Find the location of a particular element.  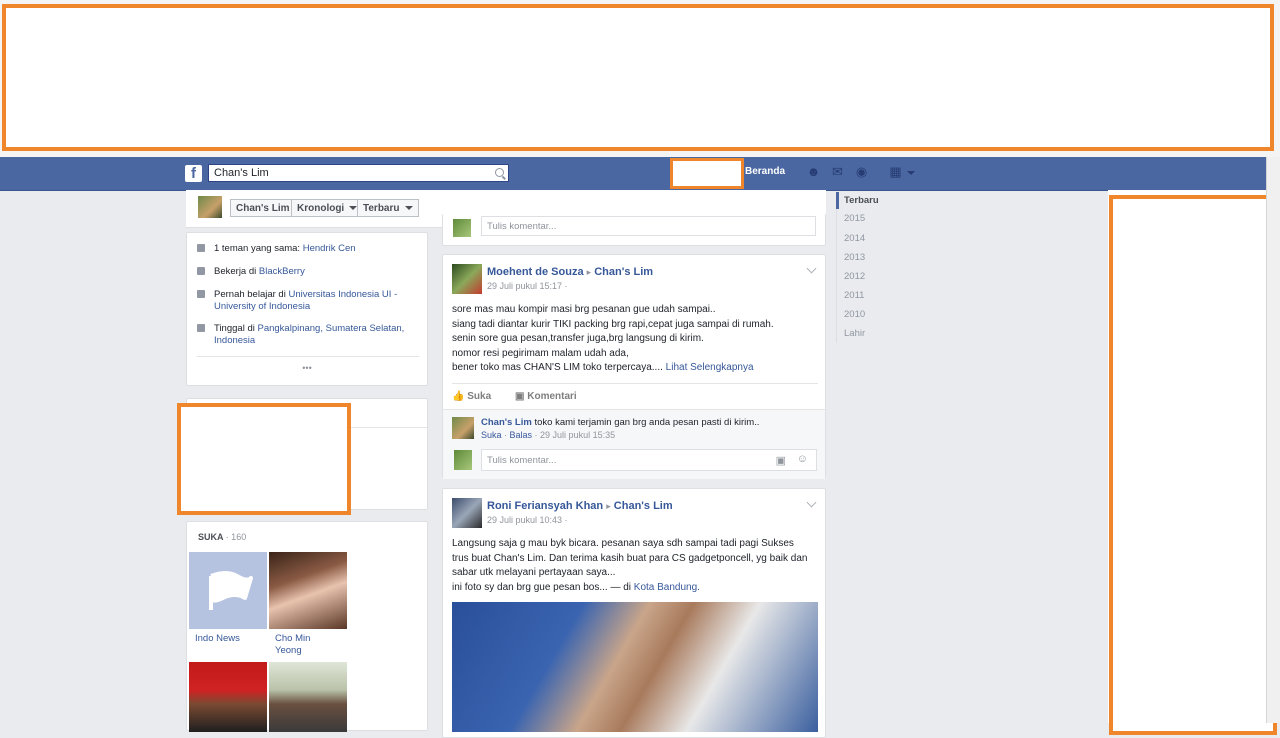

emoji-icon: ☺ is located at coordinates (802, 459).